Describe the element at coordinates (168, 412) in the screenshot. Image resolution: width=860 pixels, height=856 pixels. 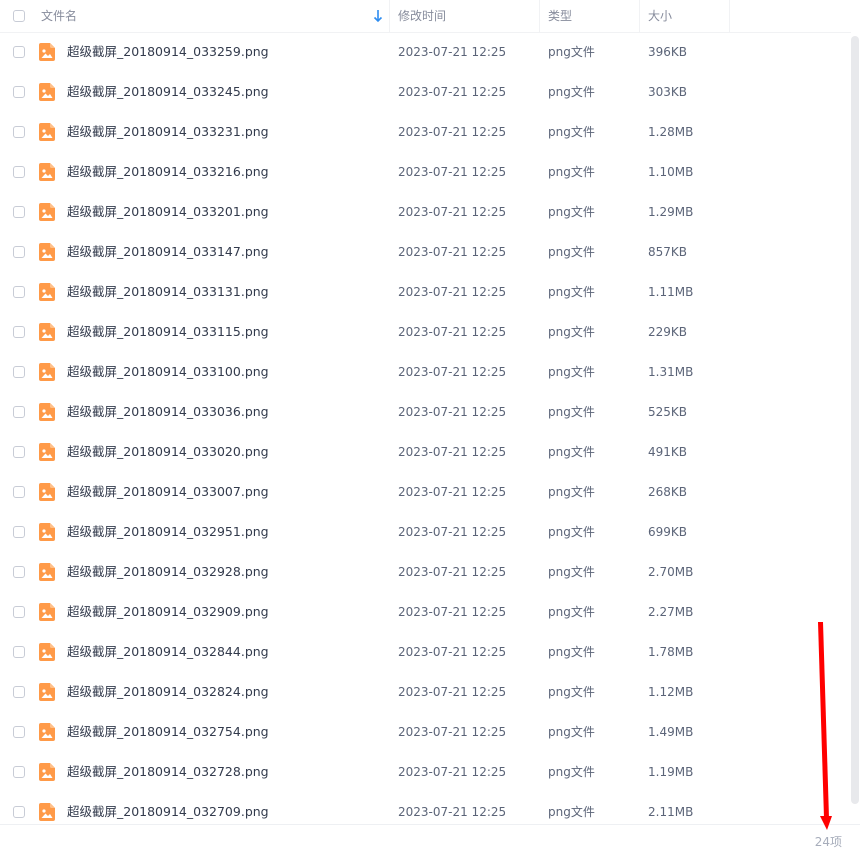
I see `file-name: 超级截屏_20180914_033036.png` at that location.